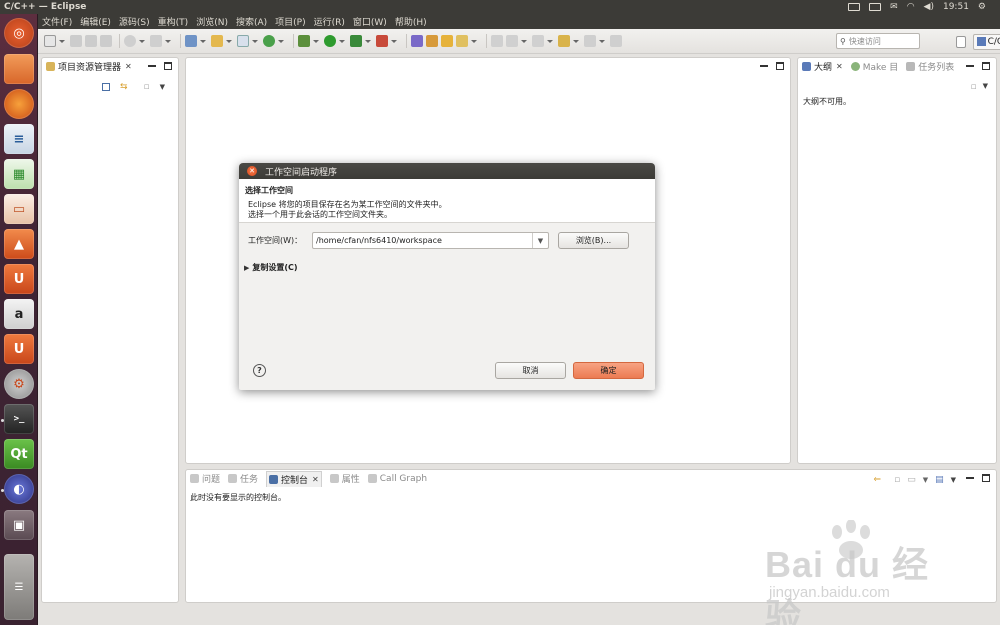 Image resolution: width=1000 pixels, height=625 pixels. I want to click on external-tools-icon, so click(382, 41).